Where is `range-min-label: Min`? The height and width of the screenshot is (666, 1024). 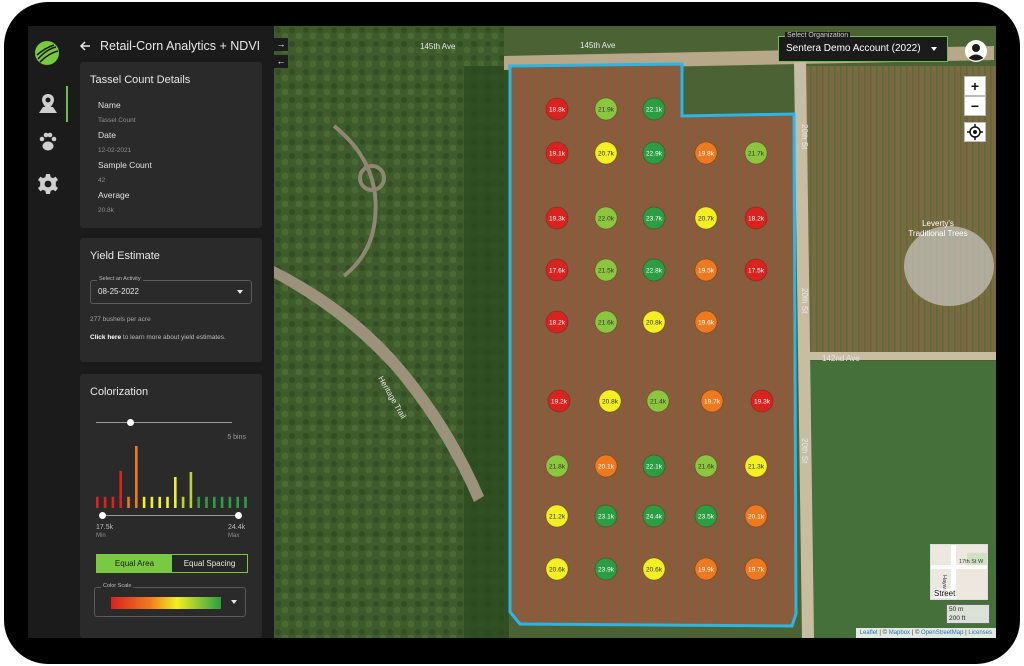
range-min-label: Min is located at coordinates (101, 536).